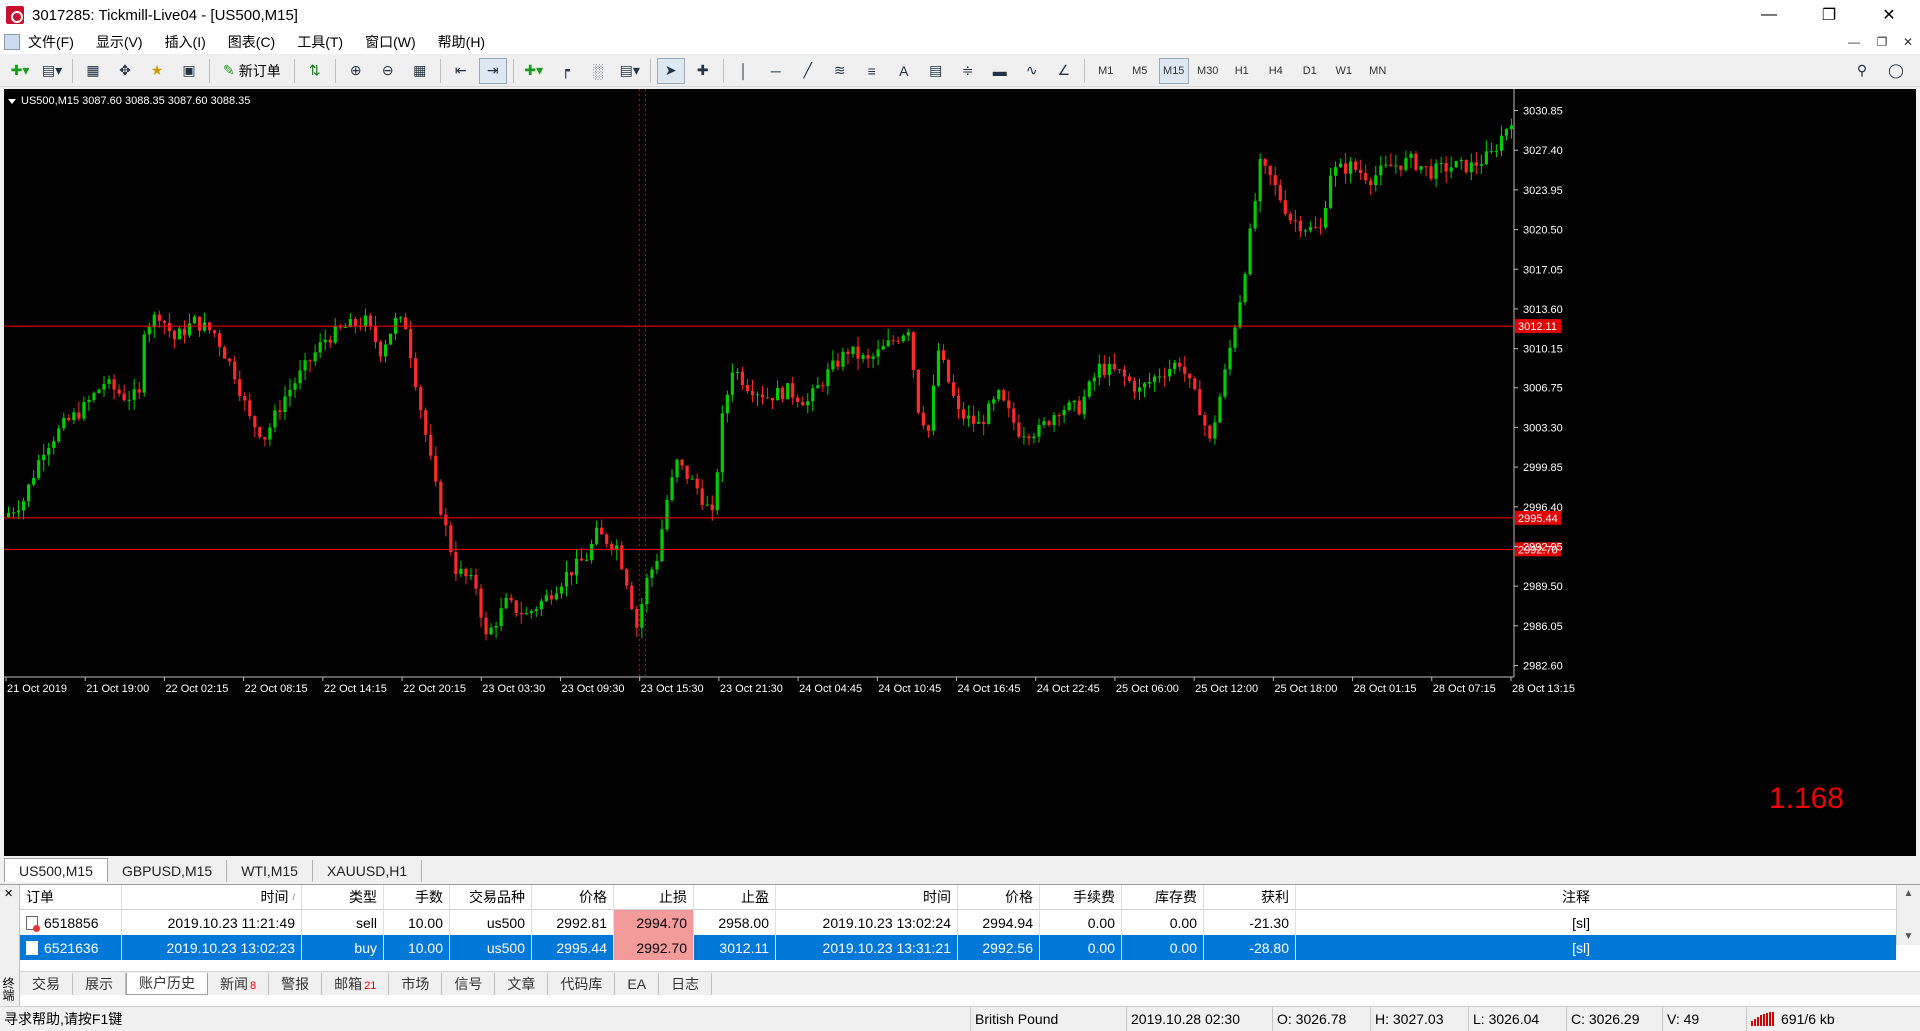 The image size is (1920, 1031). What do you see at coordinates (46, 983) in the screenshot?
I see `tab-trade: 交易` at bounding box center [46, 983].